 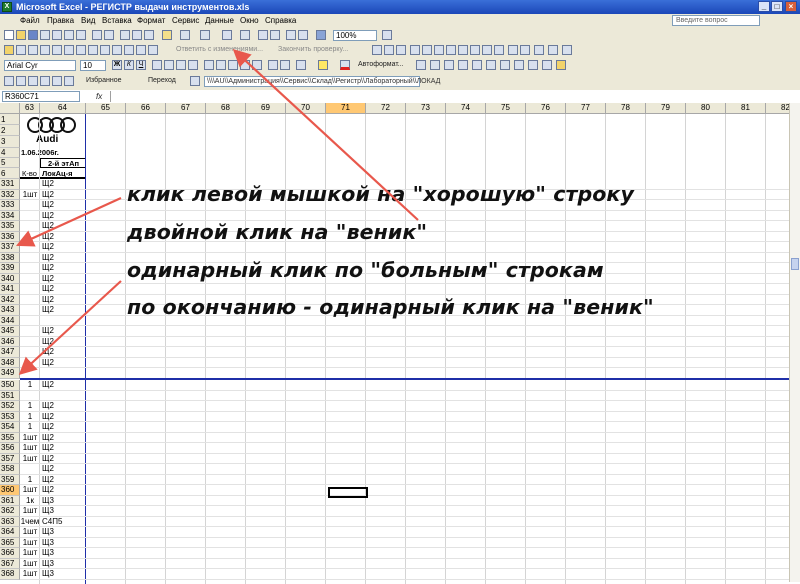 I want to click on arrow-to-good-row, so click(x=68, y=221).